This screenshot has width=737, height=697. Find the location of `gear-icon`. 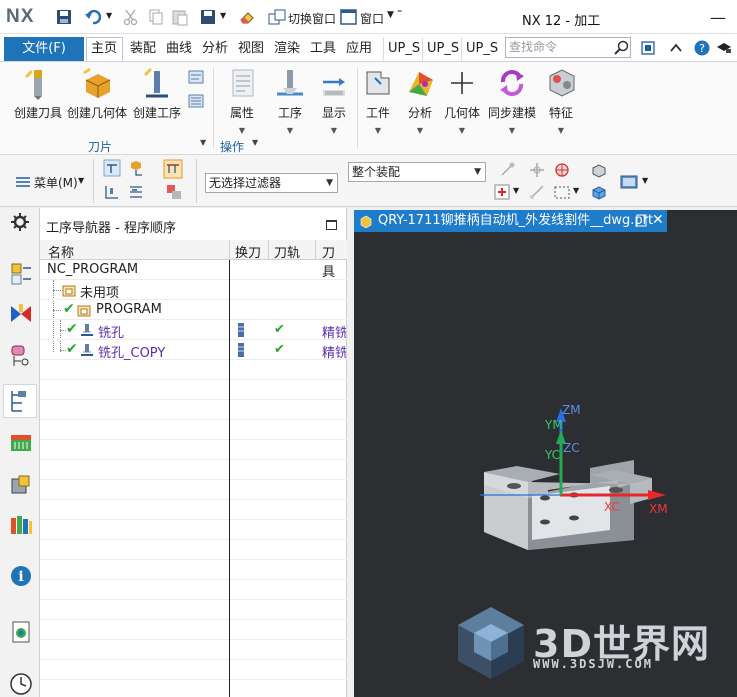

gear-icon is located at coordinates (20, 222).